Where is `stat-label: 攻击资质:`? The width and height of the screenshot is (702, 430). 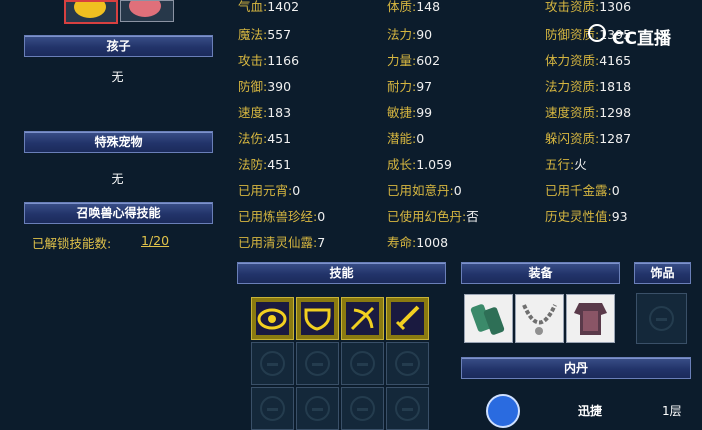
stat-label: 攻击资质: is located at coordinates (572, 7).